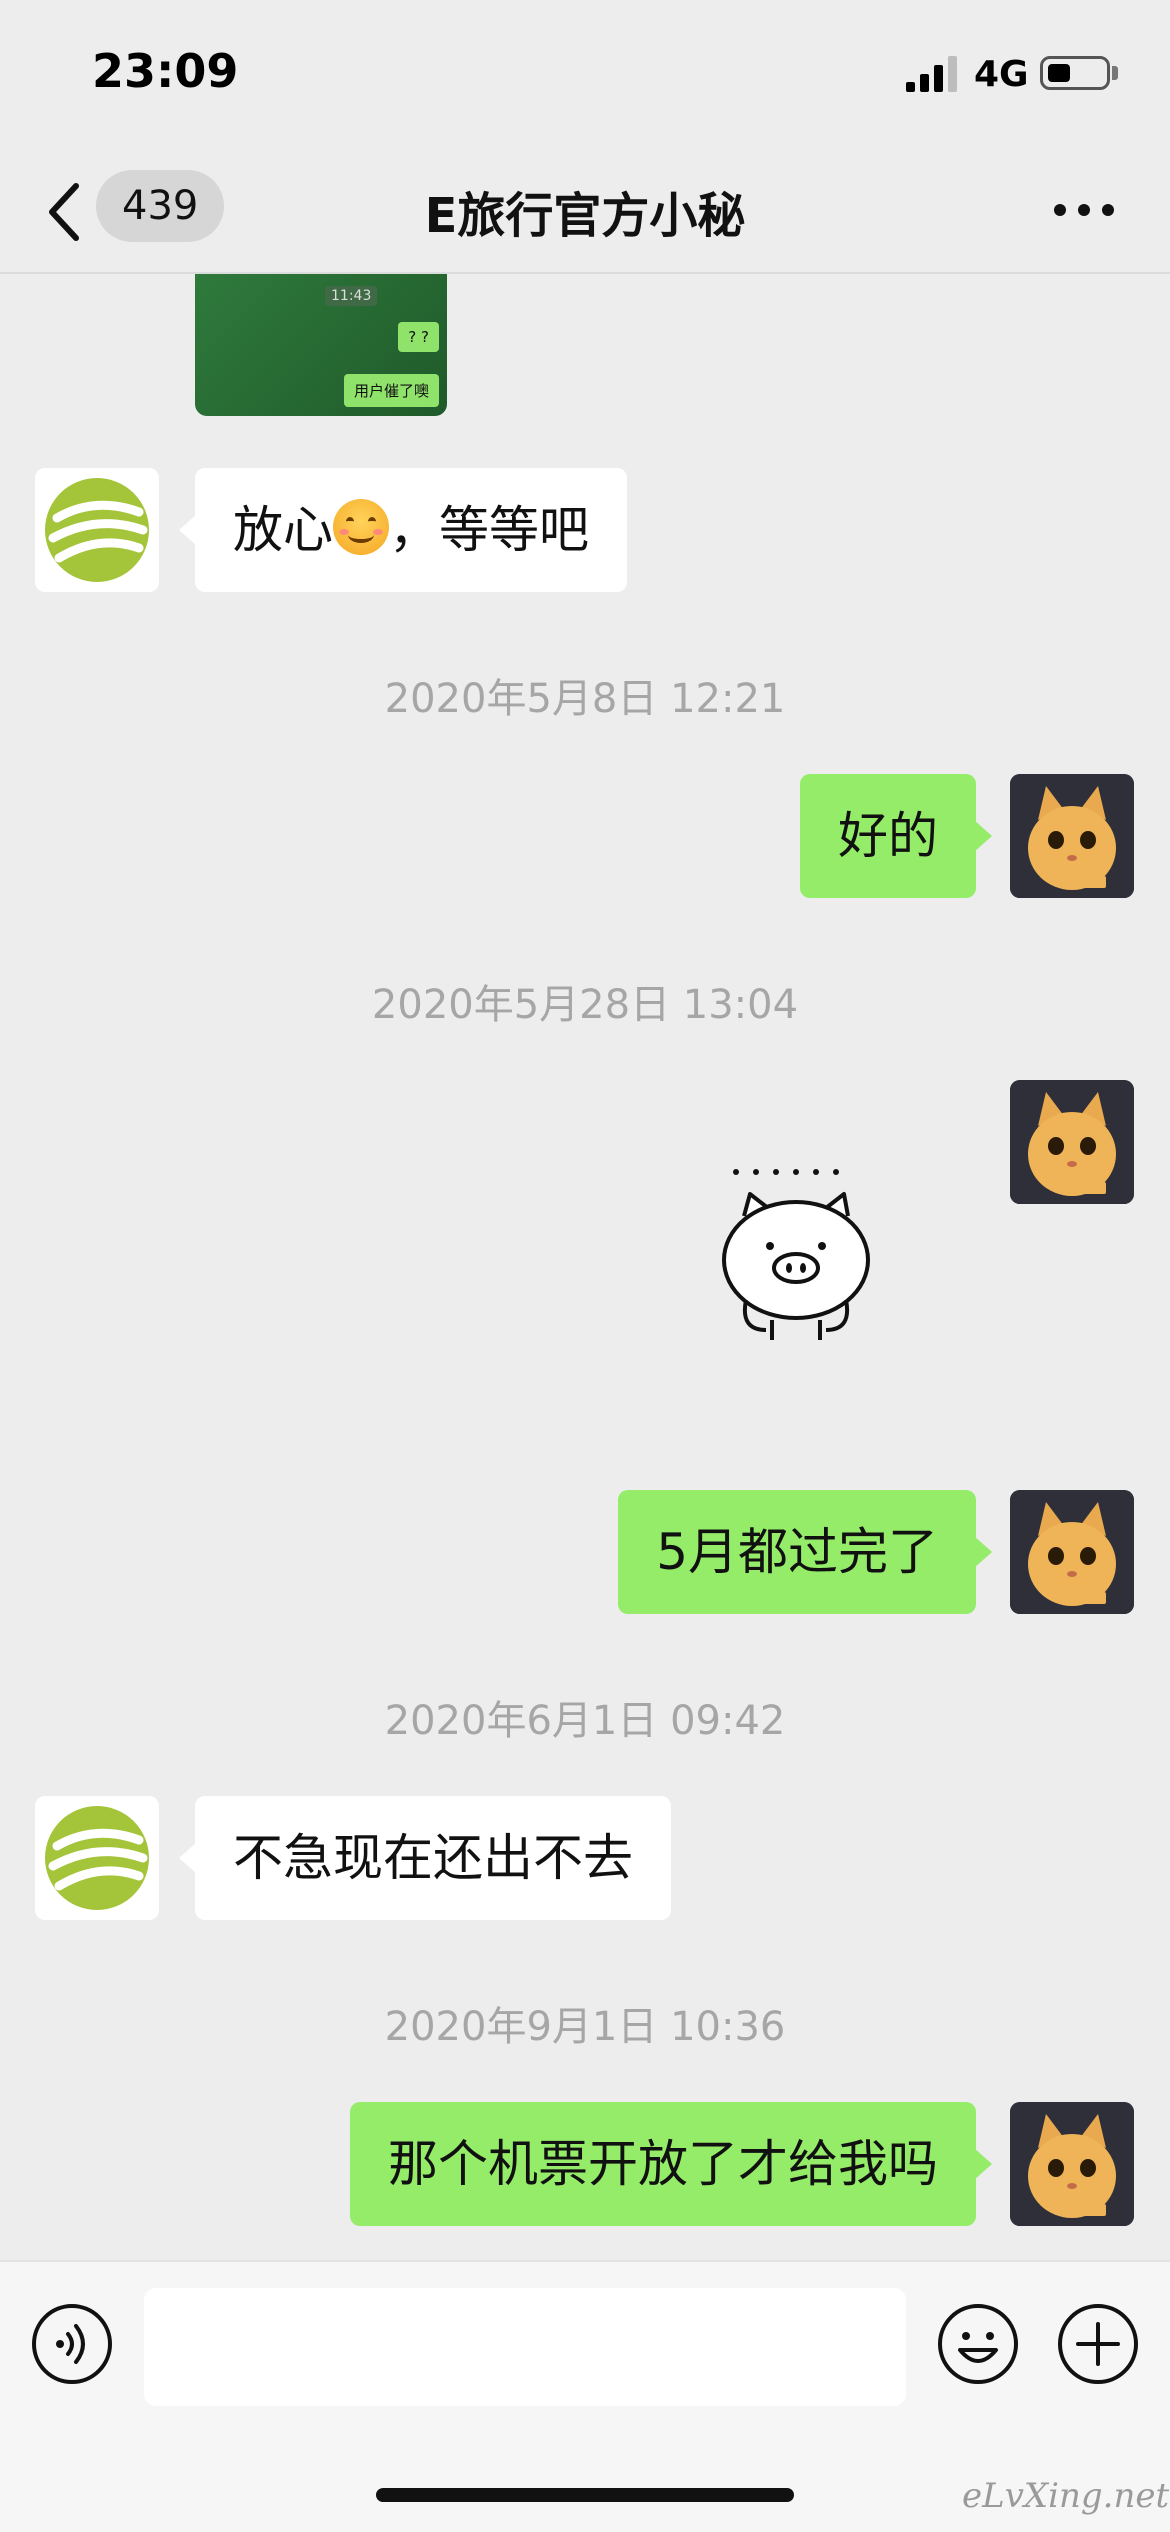 The image size is (1170, 2532). Describe the element at coordinates (321, 345) in the screenshot. I see `image-message: 11:43 ? ? 用户催了噢` at that location.